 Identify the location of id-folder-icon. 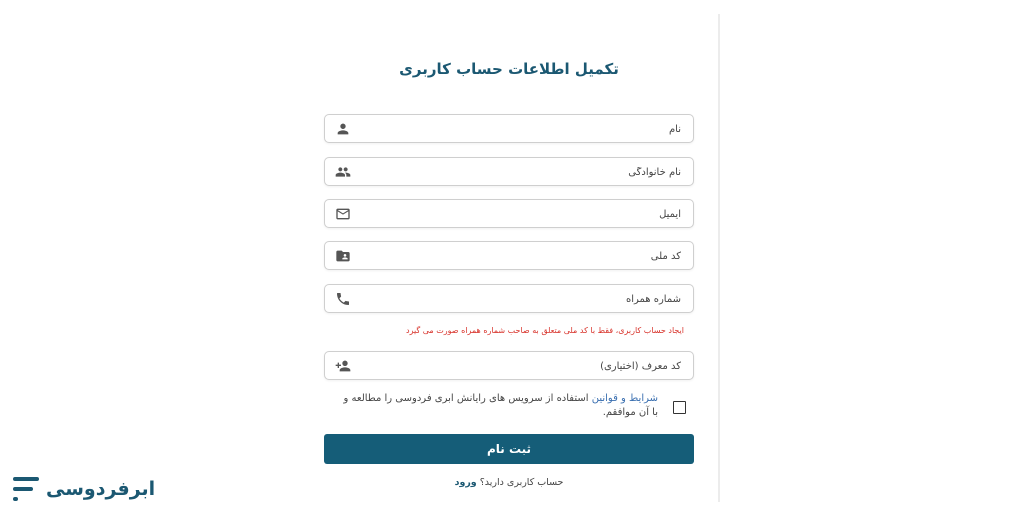
(343, 256).